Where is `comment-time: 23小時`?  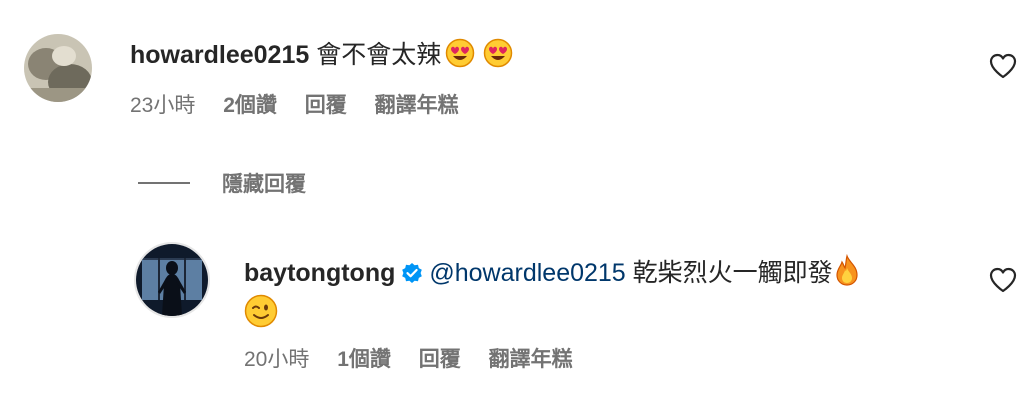
comment-time: 23小時 is located at coordinates (163, 105).